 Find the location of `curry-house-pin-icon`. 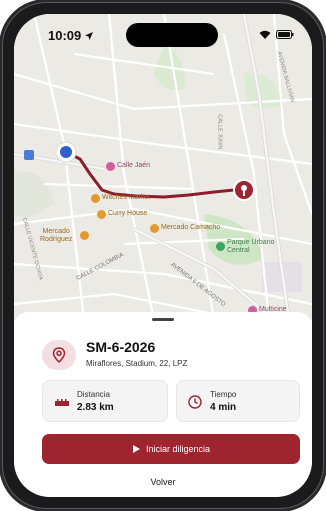

curry-house-pin-icon is located at coordinates (101, 214).